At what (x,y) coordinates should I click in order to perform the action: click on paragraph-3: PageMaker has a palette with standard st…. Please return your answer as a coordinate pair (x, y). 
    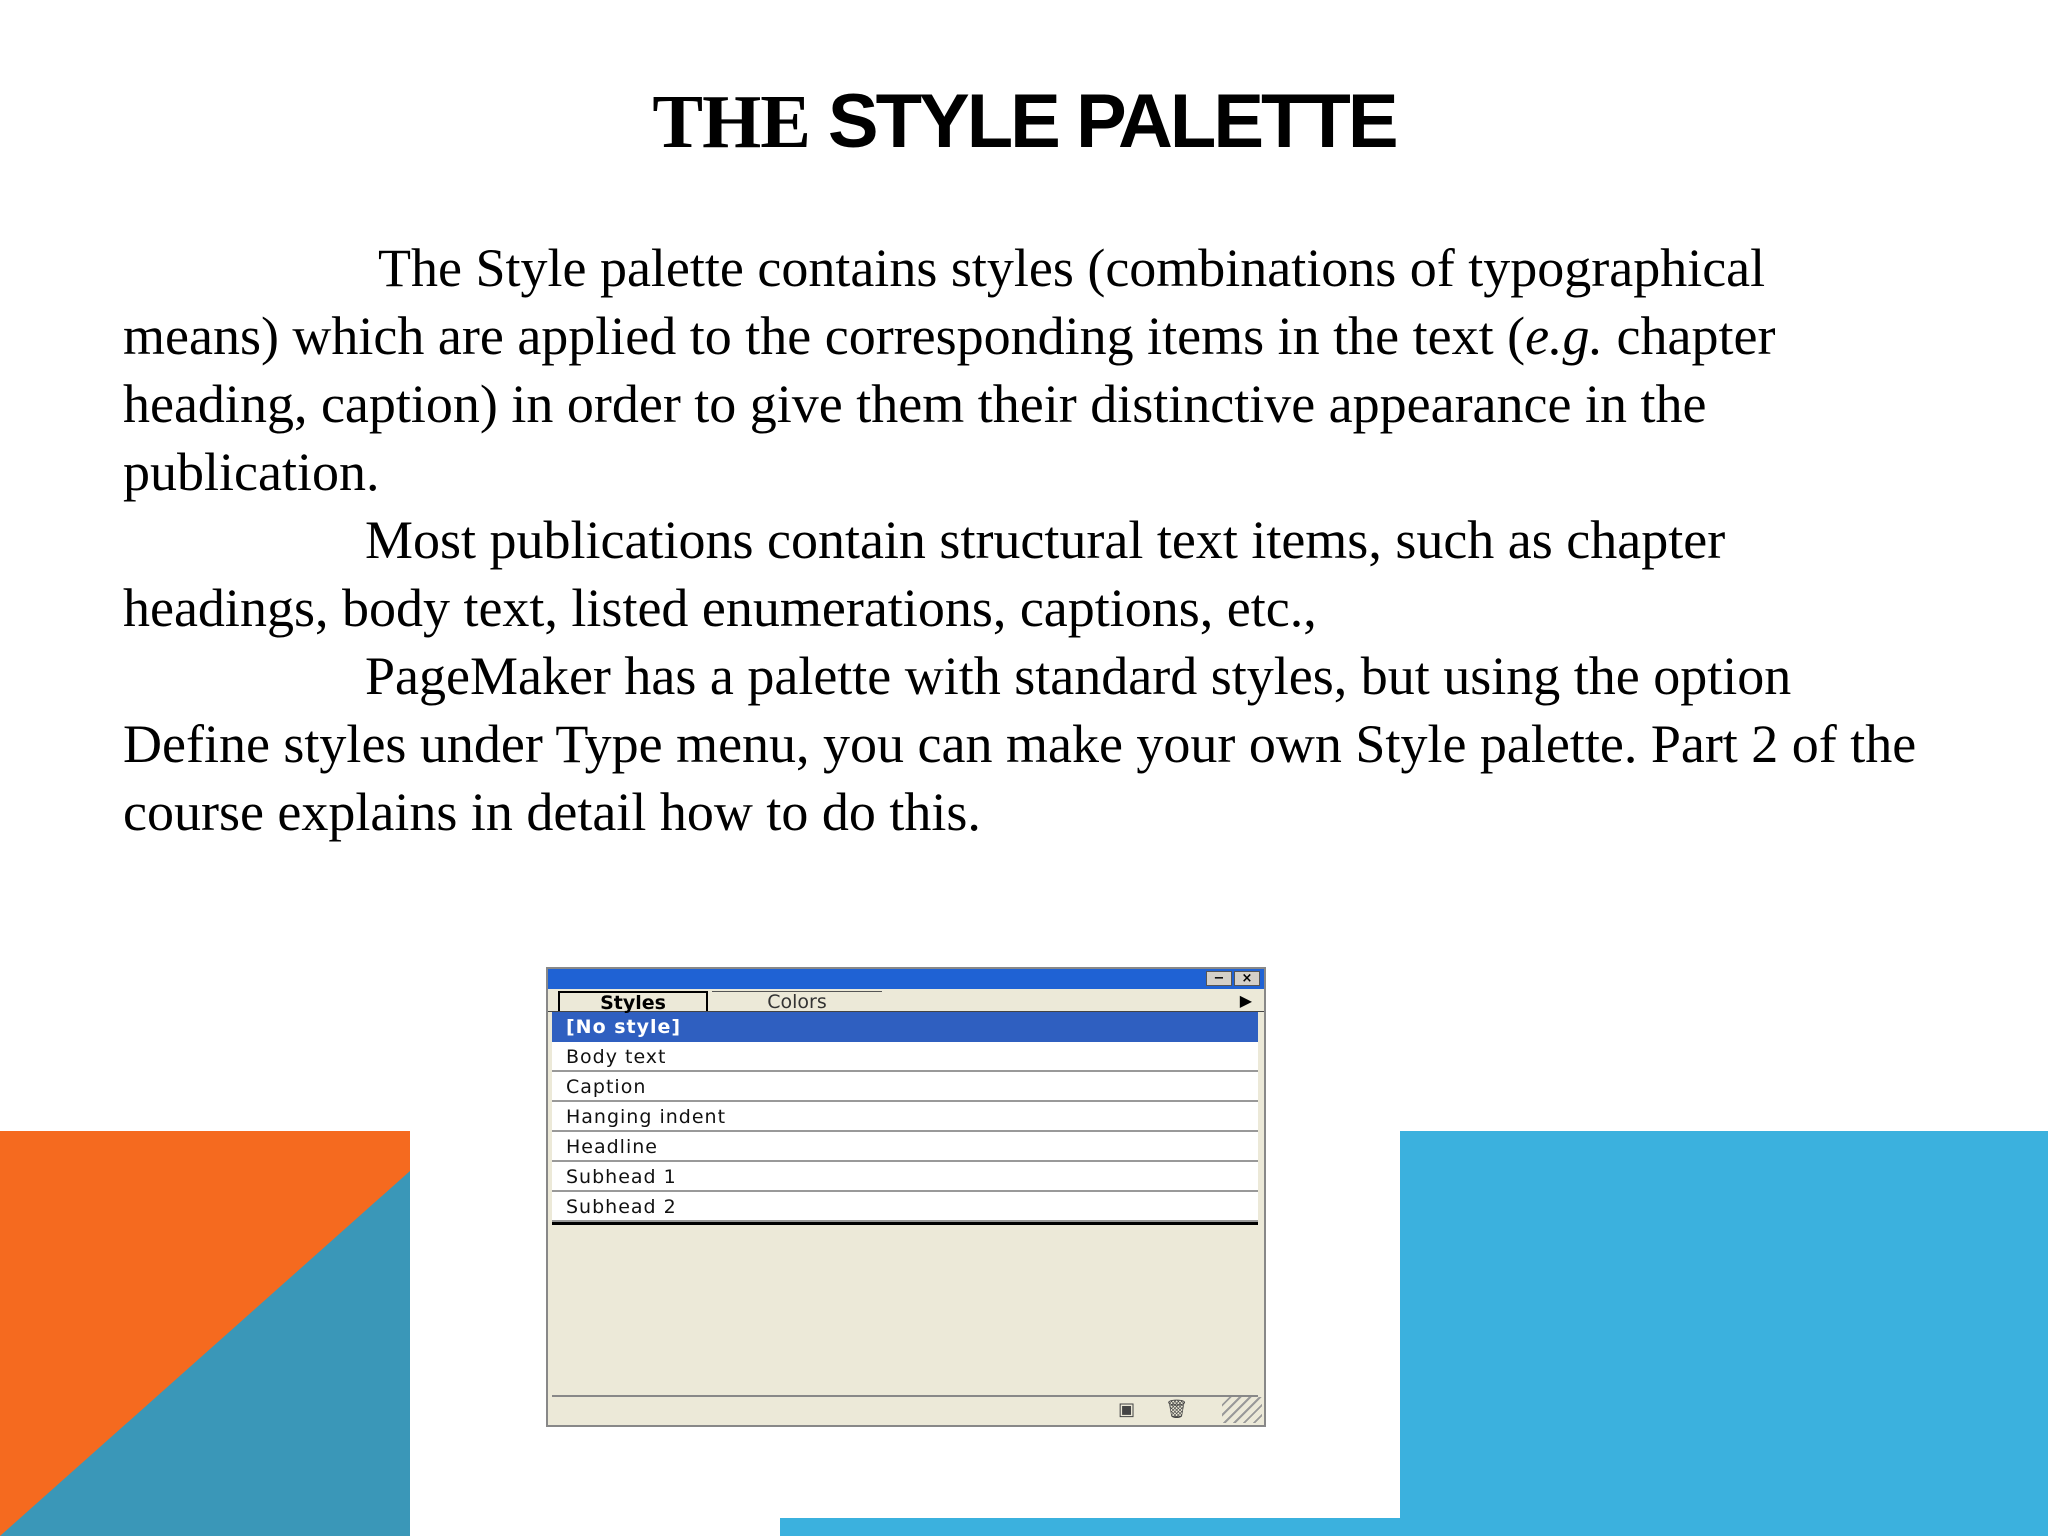
    Looking at the image, I should click on (1020, 744).